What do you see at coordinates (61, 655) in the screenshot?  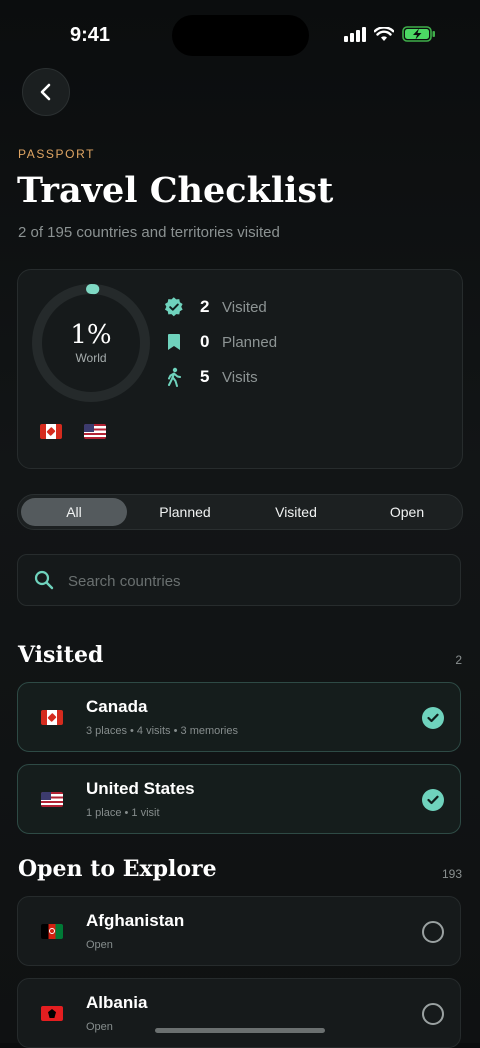 I see `section-title-visited: Visited` at bounding box center [61, 655].